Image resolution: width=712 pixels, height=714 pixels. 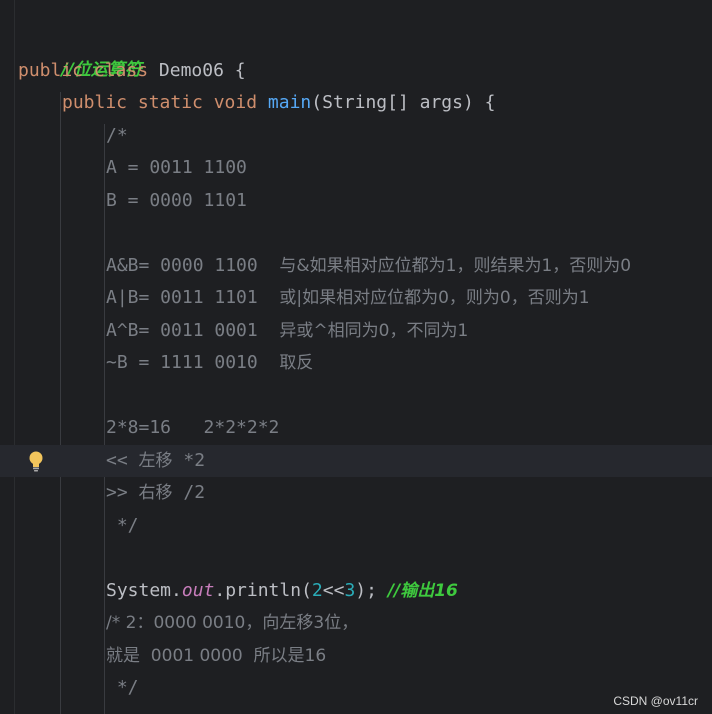 I want to click on code-line-10: A^B= 0011 0001 异或^相同为0，不同为1, so click(x=287, y=331).